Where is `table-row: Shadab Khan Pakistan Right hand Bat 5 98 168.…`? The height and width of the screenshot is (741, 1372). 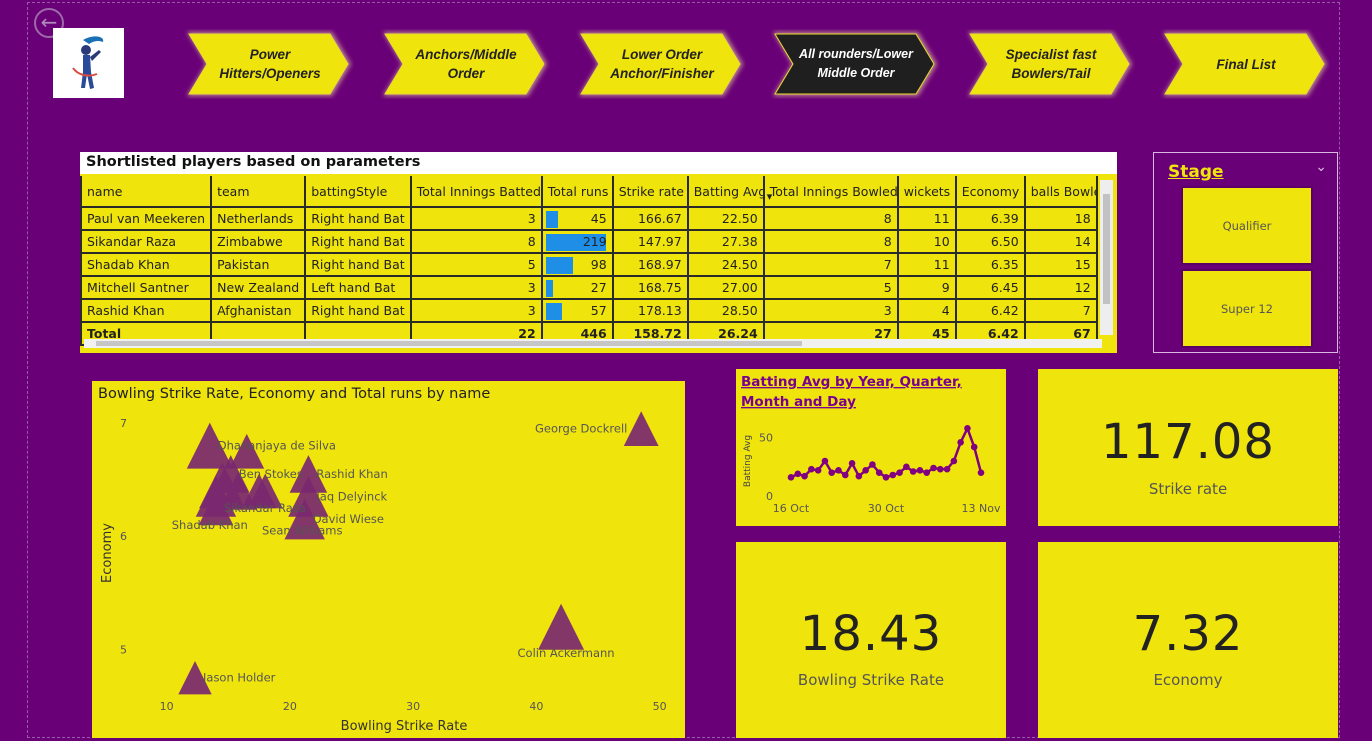 table-row: Shadab Khan Pakistan Right hand Bat 5 98 168.… is located at coordinates (588, 264).